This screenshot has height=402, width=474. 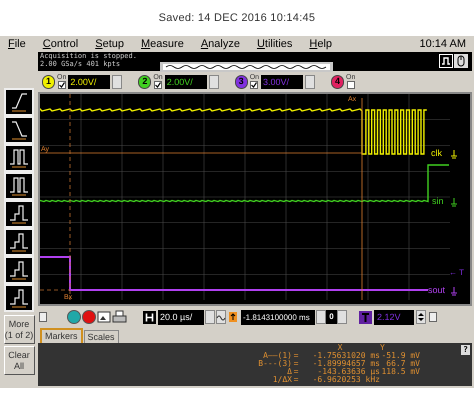 I want to click on spinner-icon, so click(x=421, y=317).